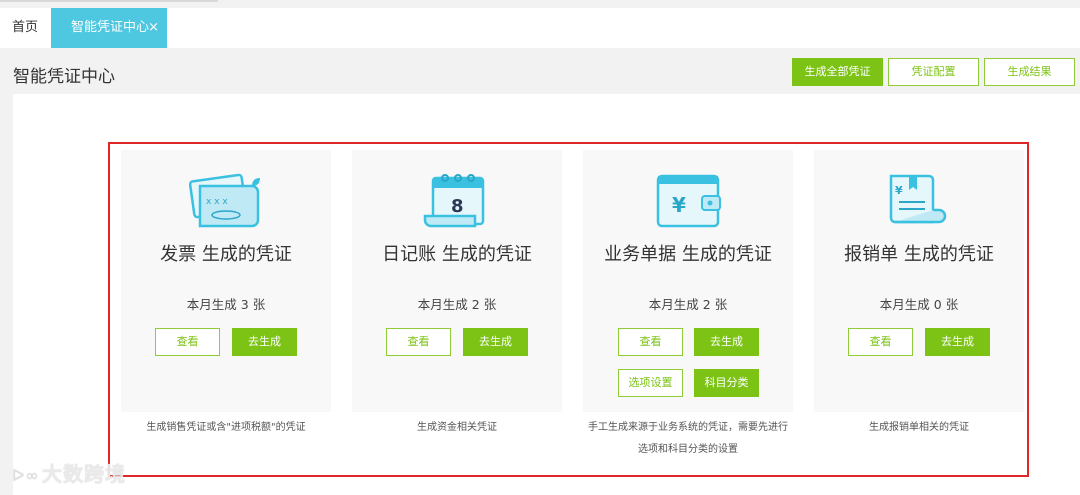  Describe the element at coordinates (688, 254) in the screenshot. I see `card-title: 业务单据 生成的凭证` at that location.